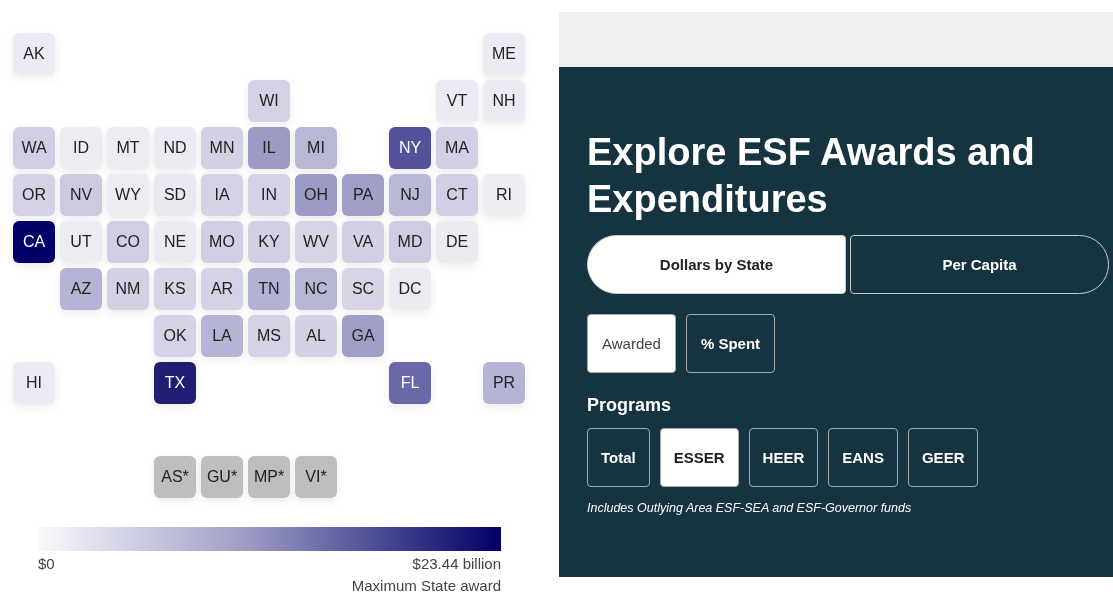 The image size is (1113, 594). What do you see at coordinates (943, 457) in the screenshot?
I see `program-button: GEER` at bounding box center [943, 457].